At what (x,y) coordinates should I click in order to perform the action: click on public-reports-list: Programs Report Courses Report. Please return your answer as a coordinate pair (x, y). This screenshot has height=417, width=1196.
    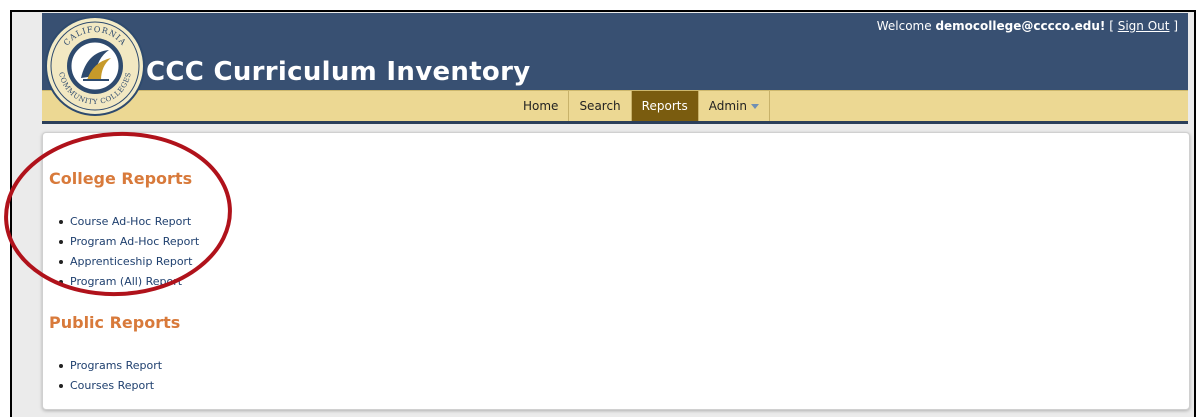
    Looking at the image, I should click on (110, 376).